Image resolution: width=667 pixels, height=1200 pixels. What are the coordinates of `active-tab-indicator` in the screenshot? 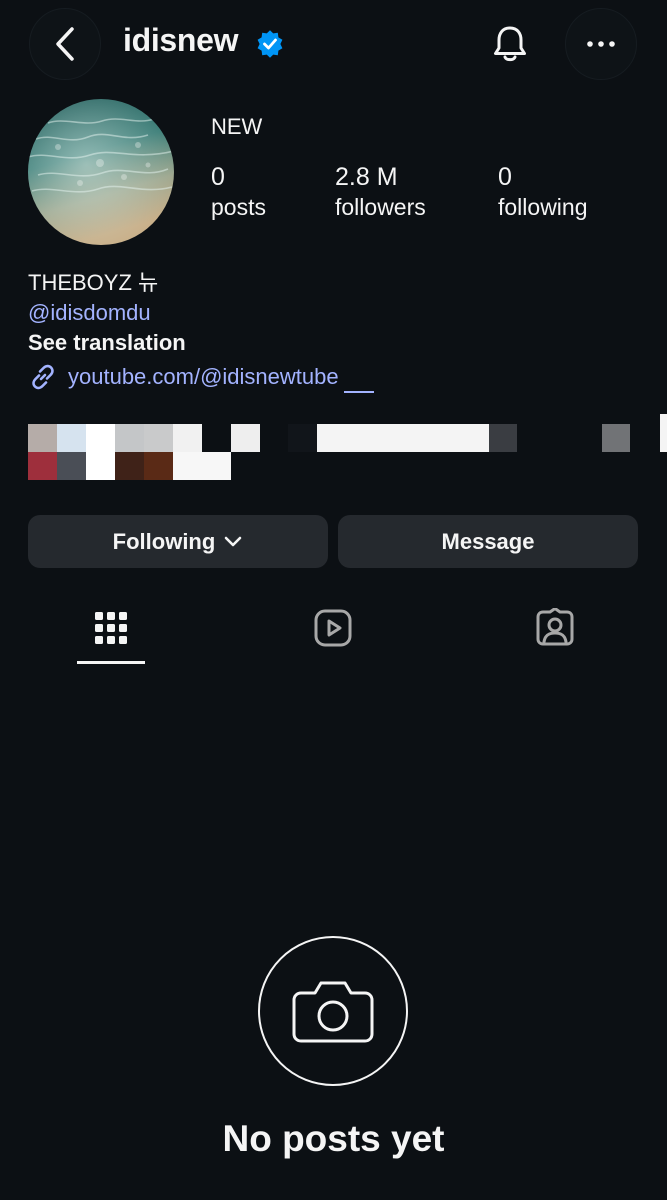 It's located at (111, 662).